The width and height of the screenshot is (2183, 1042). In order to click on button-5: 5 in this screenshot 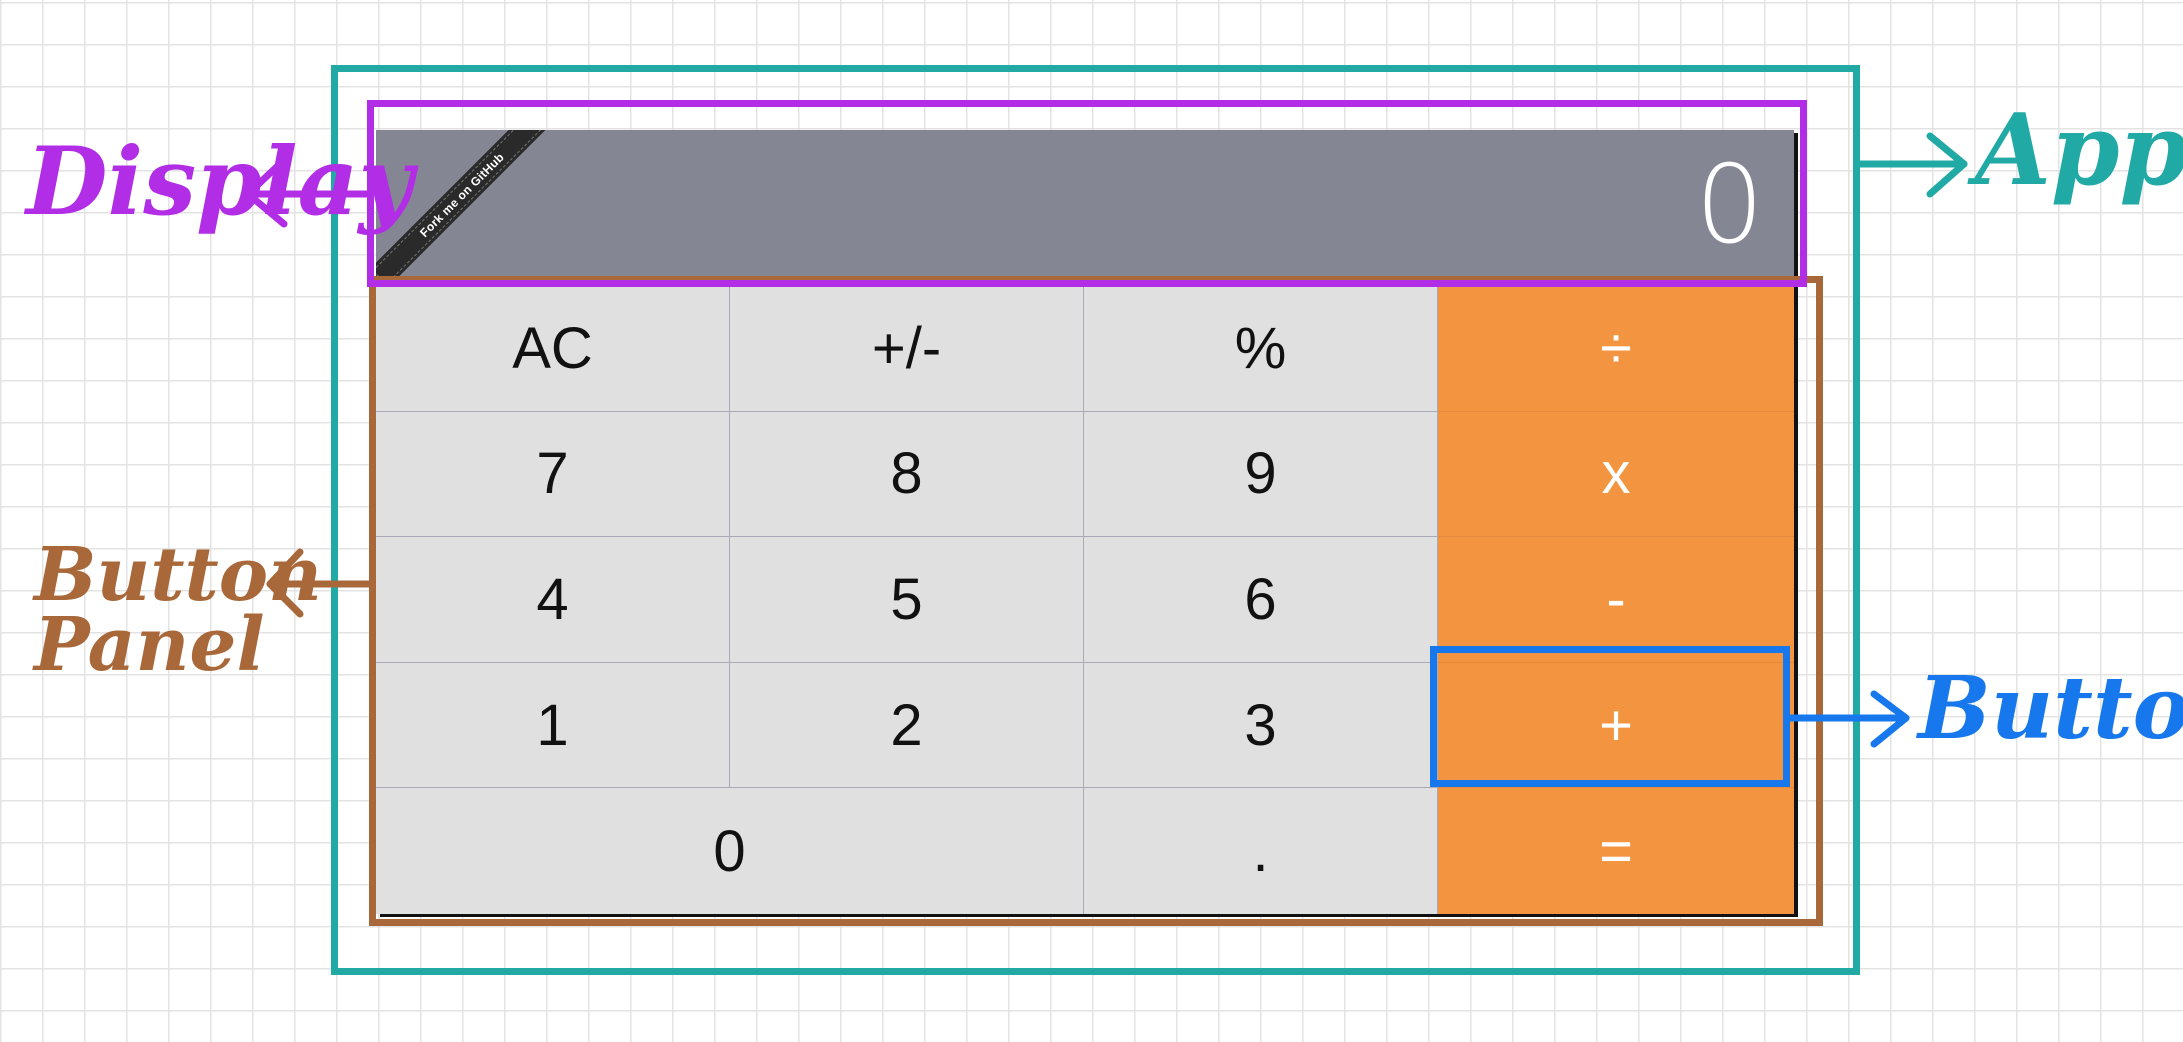, I will do `click(907, 600)`.